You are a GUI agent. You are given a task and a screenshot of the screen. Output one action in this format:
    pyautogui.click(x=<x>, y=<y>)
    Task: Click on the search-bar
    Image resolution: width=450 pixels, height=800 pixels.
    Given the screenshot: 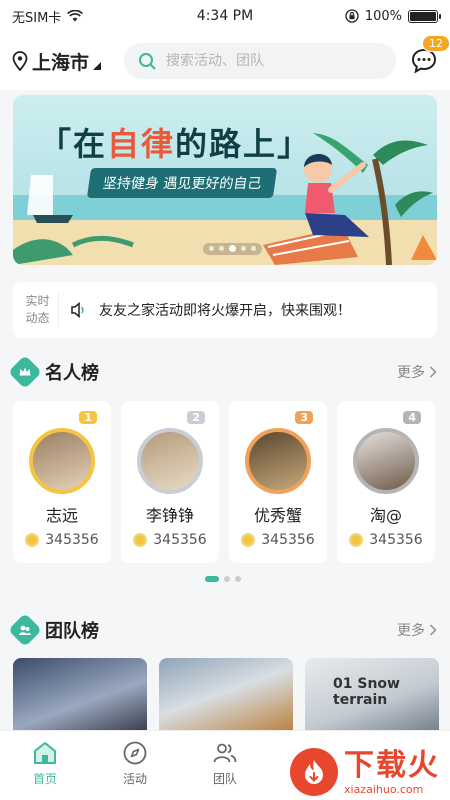 What is the action you would take?
    pyautogui.click(x=260, y=61)
    